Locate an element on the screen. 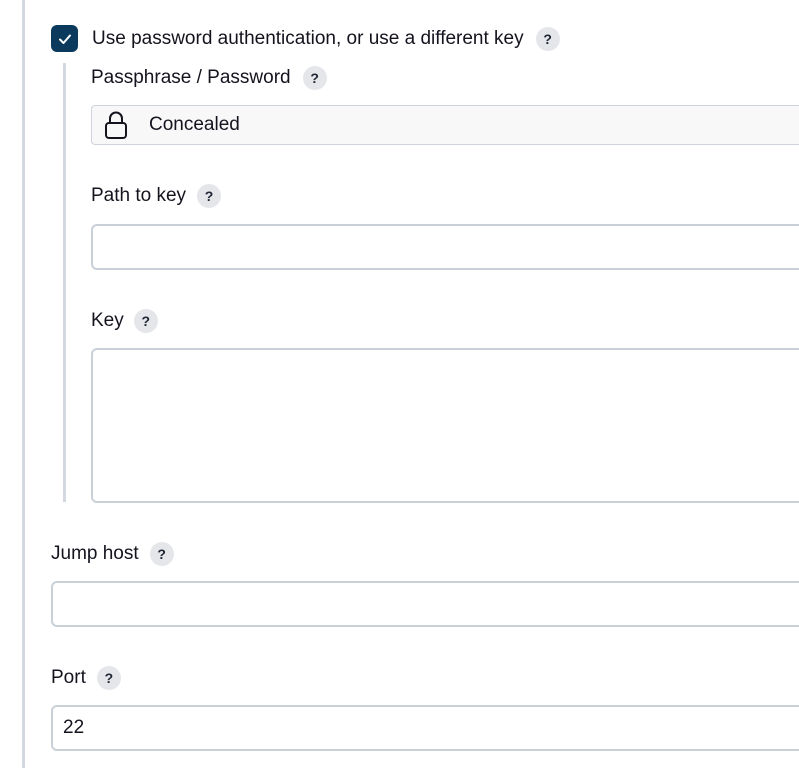 The height and width of the screenshot is (768, 799). port-label-row: Port ? is located at coordinates (86, 678).